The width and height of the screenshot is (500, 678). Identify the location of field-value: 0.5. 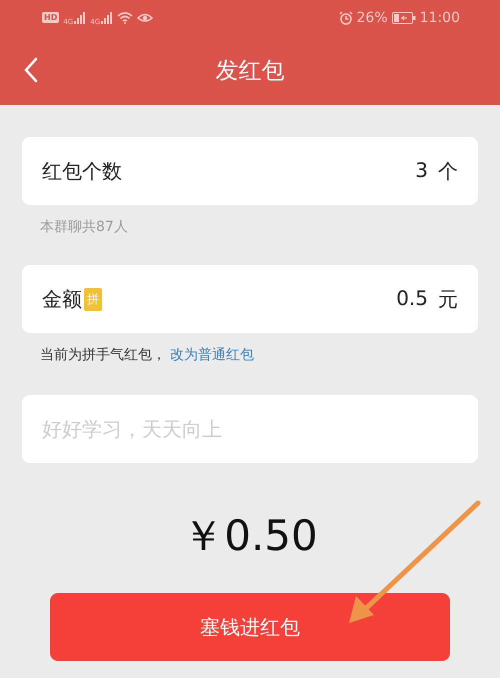
(412, 299).